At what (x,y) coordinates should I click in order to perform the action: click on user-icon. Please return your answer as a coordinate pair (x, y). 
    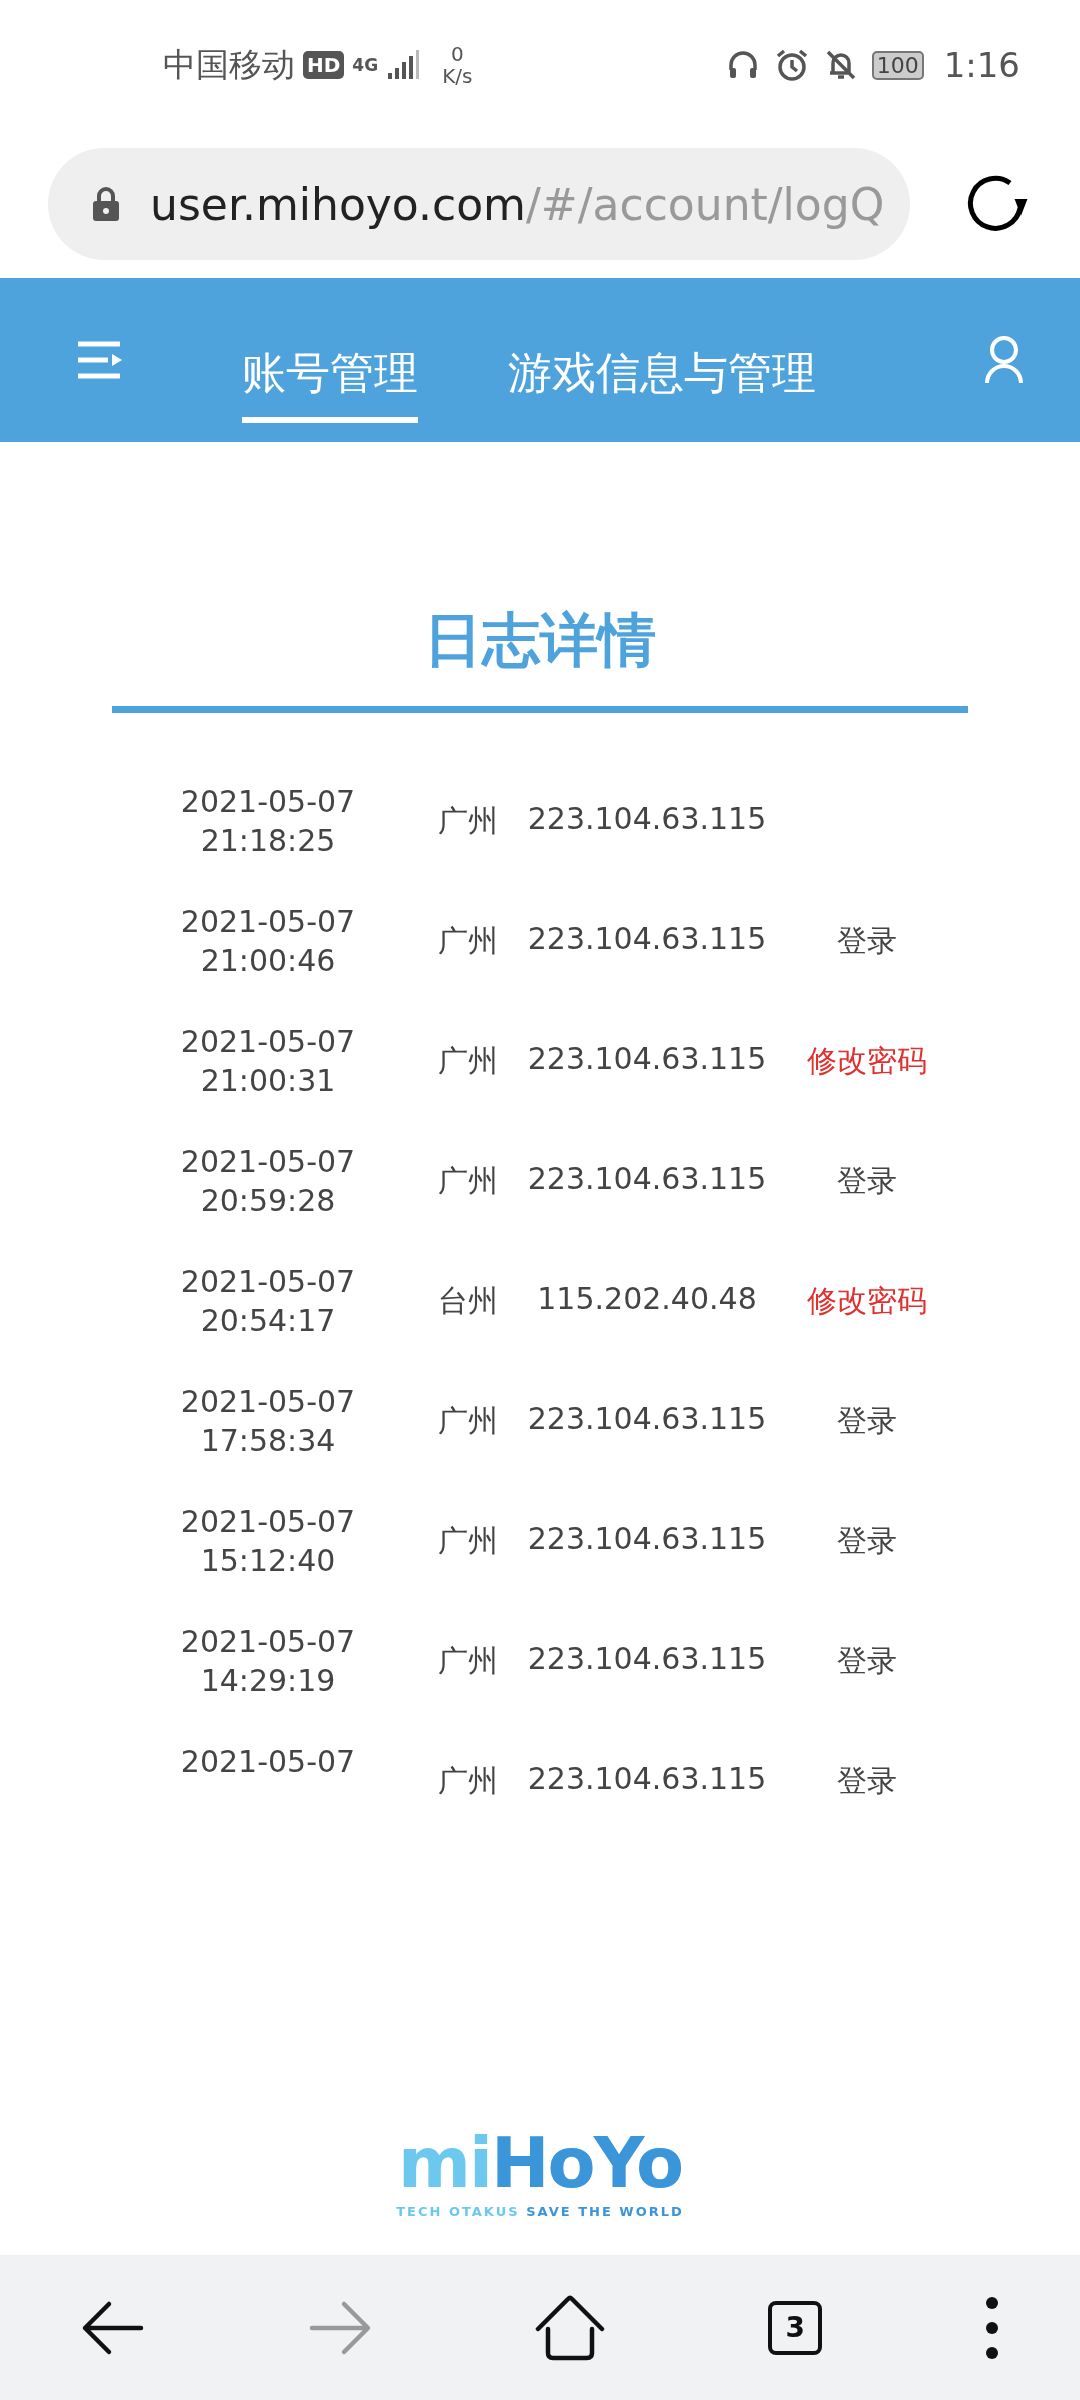
    Looking at the image, I should click on (1004, 360).